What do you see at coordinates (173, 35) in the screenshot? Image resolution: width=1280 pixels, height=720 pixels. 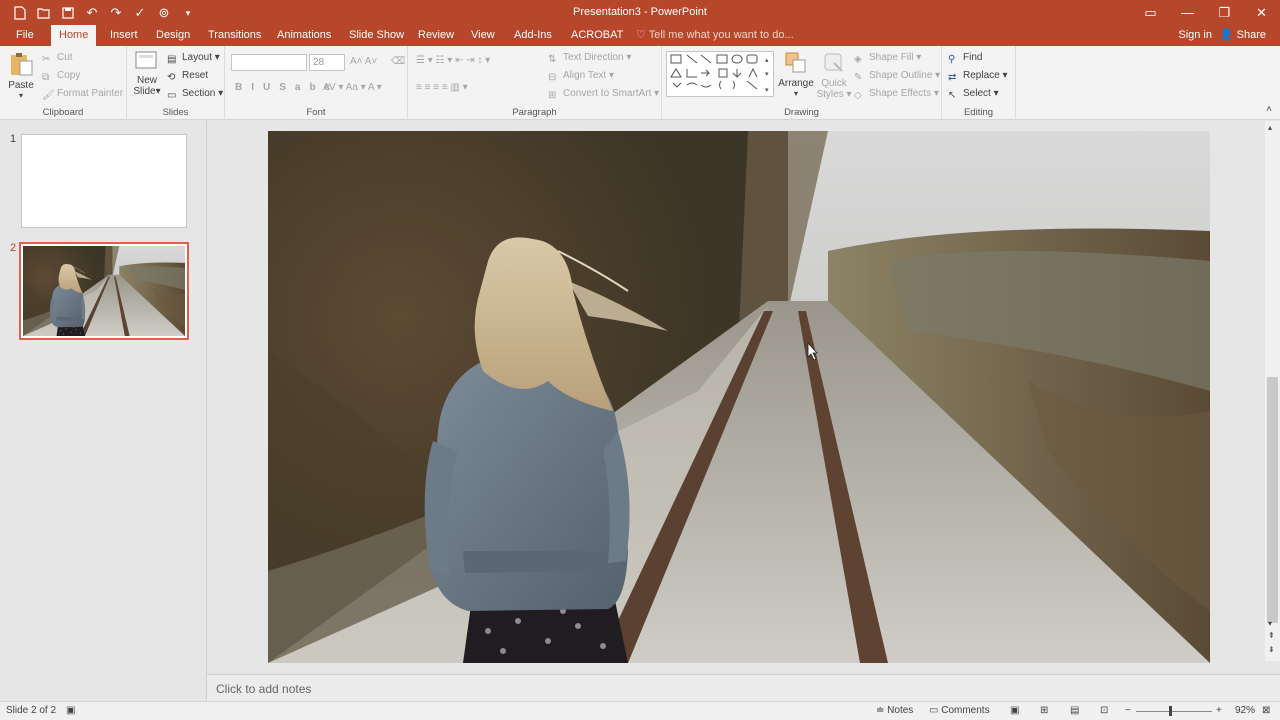 I see `tab-design: Design` at bounding box center [173, 35].